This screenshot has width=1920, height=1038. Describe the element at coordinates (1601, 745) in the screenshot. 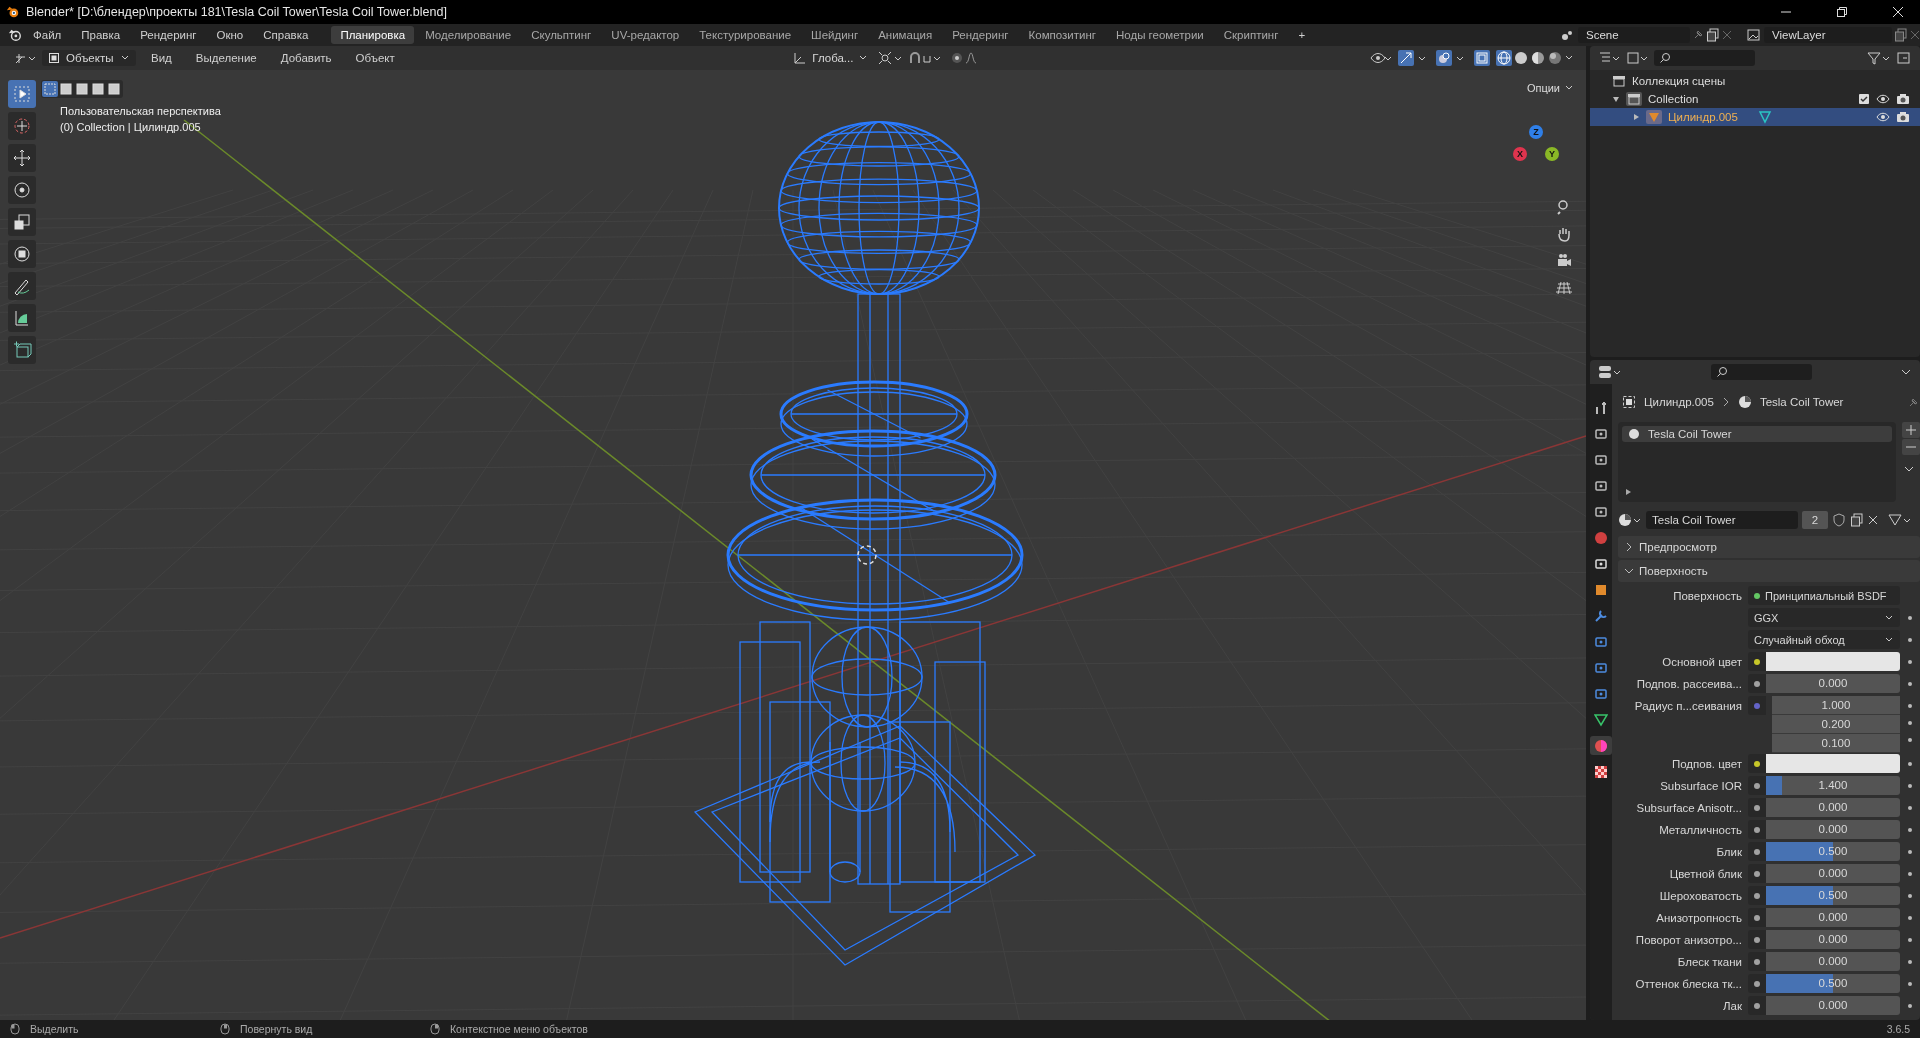

I see `material-tab-icon` at that location.